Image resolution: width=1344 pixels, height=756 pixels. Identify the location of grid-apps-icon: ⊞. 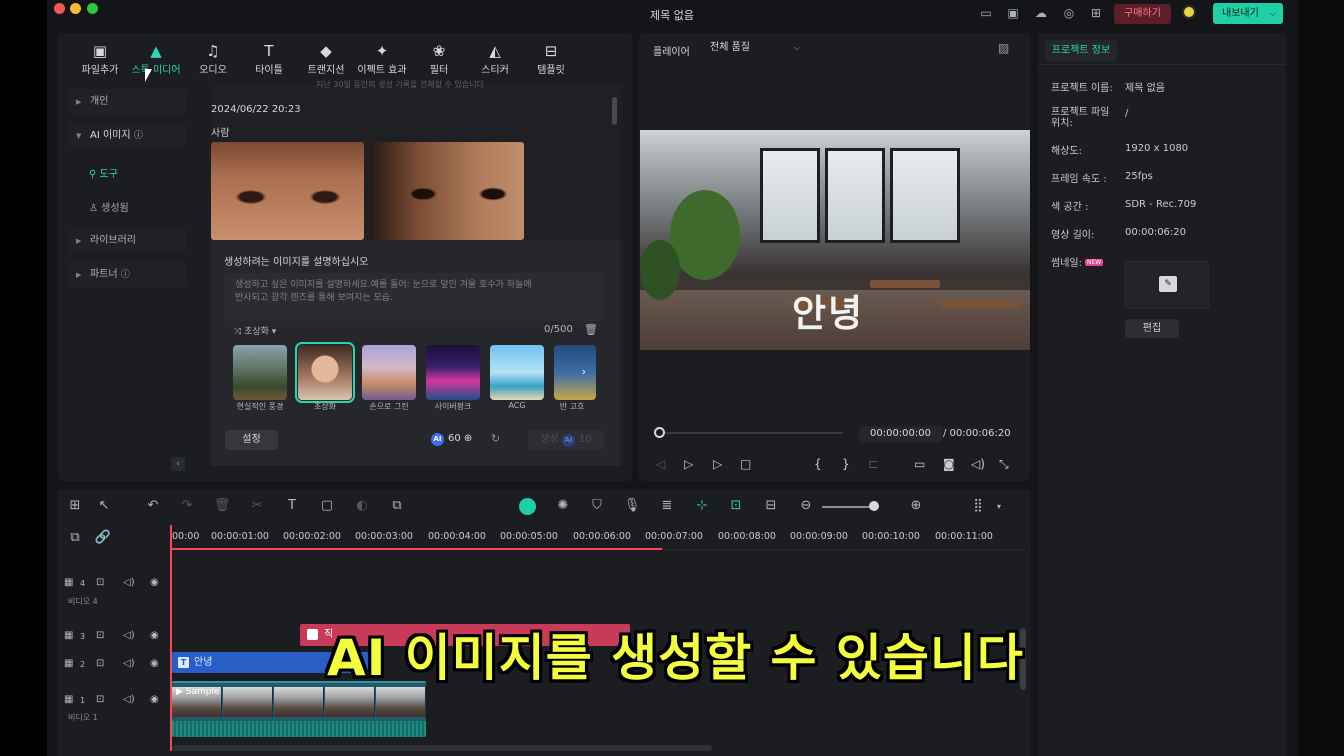
(1096, 13).